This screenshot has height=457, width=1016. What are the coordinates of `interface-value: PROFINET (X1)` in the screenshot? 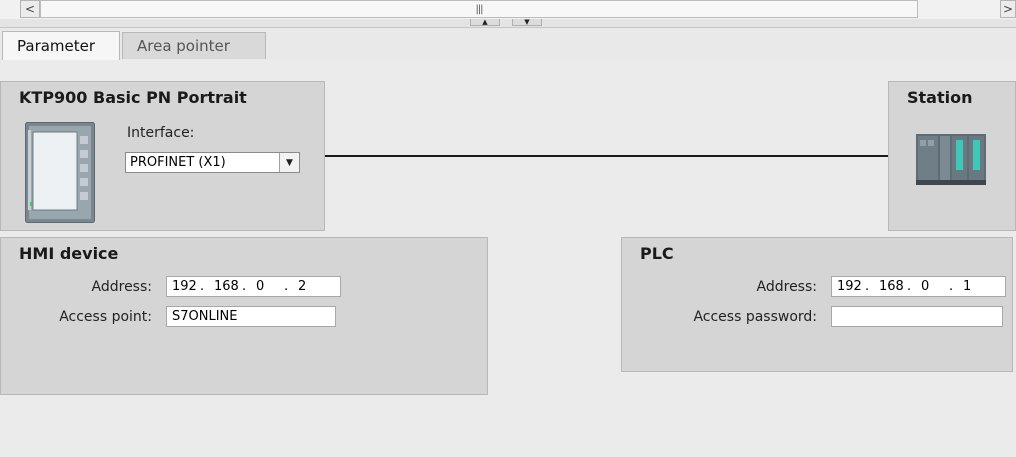 It's located at (178, 162).